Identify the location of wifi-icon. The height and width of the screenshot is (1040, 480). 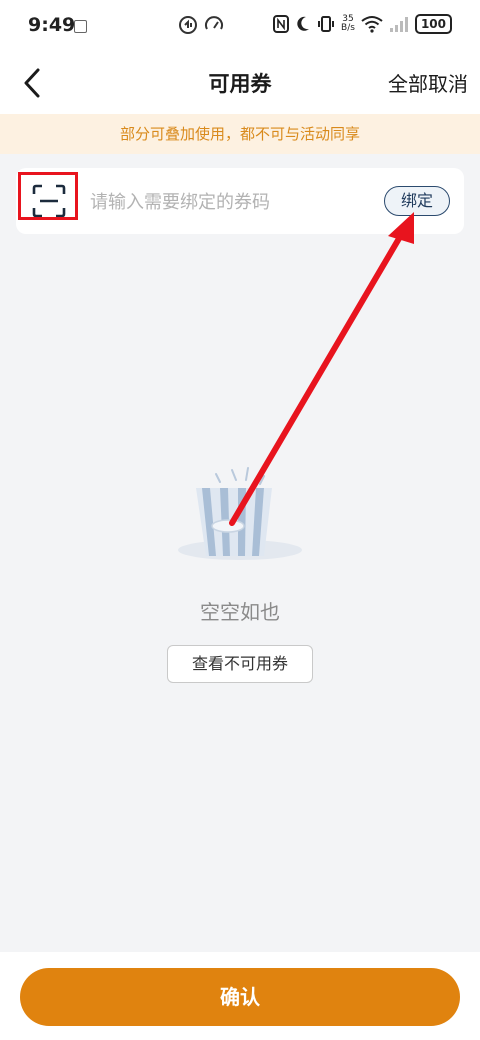
(372, 24).